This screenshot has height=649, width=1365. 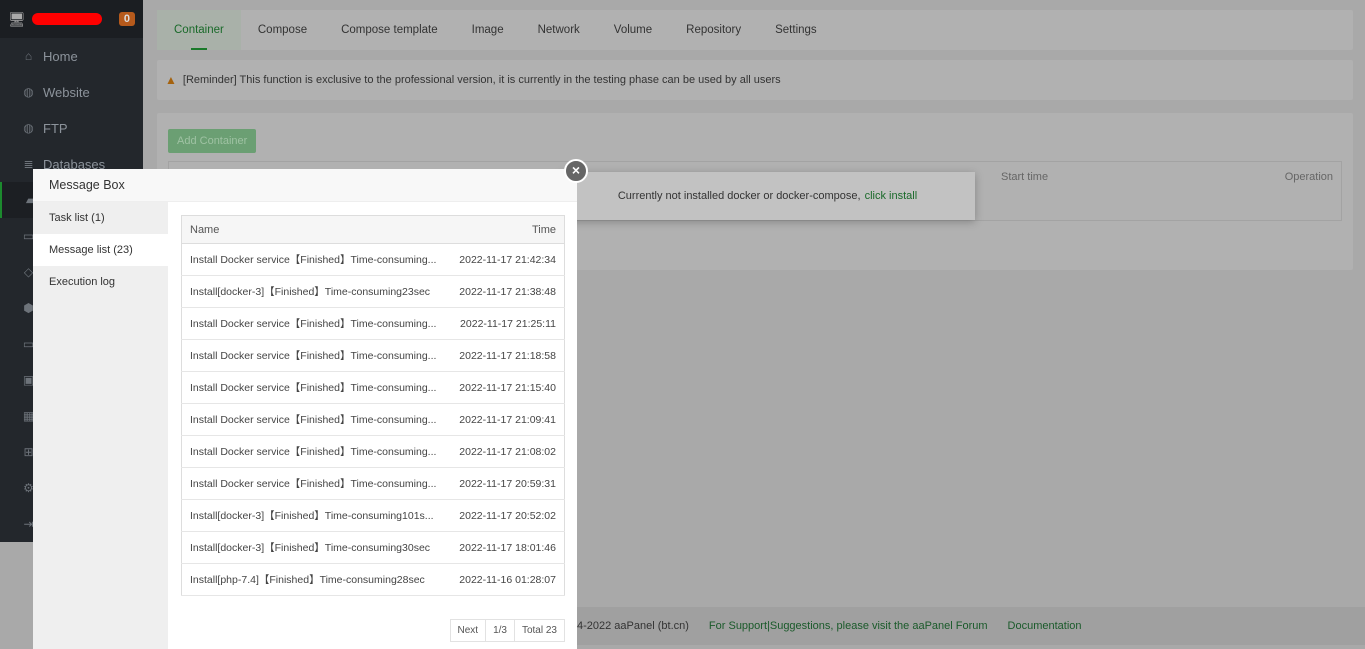 What do you see at coordinates (305, 185) in the screenshot?
I see `dialog-title: Message Box` at bounding box center [305, 185].